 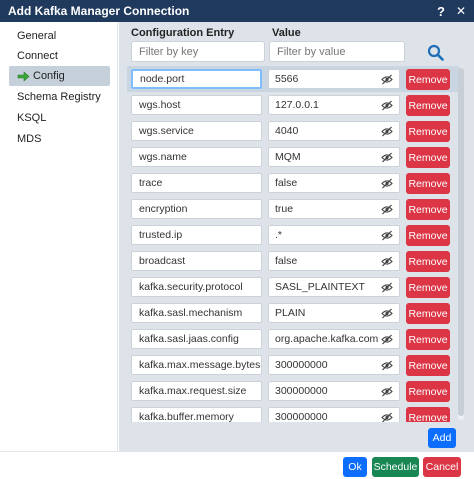 I want to click on schedule-button: Schedule, so click(x=395, y=467).